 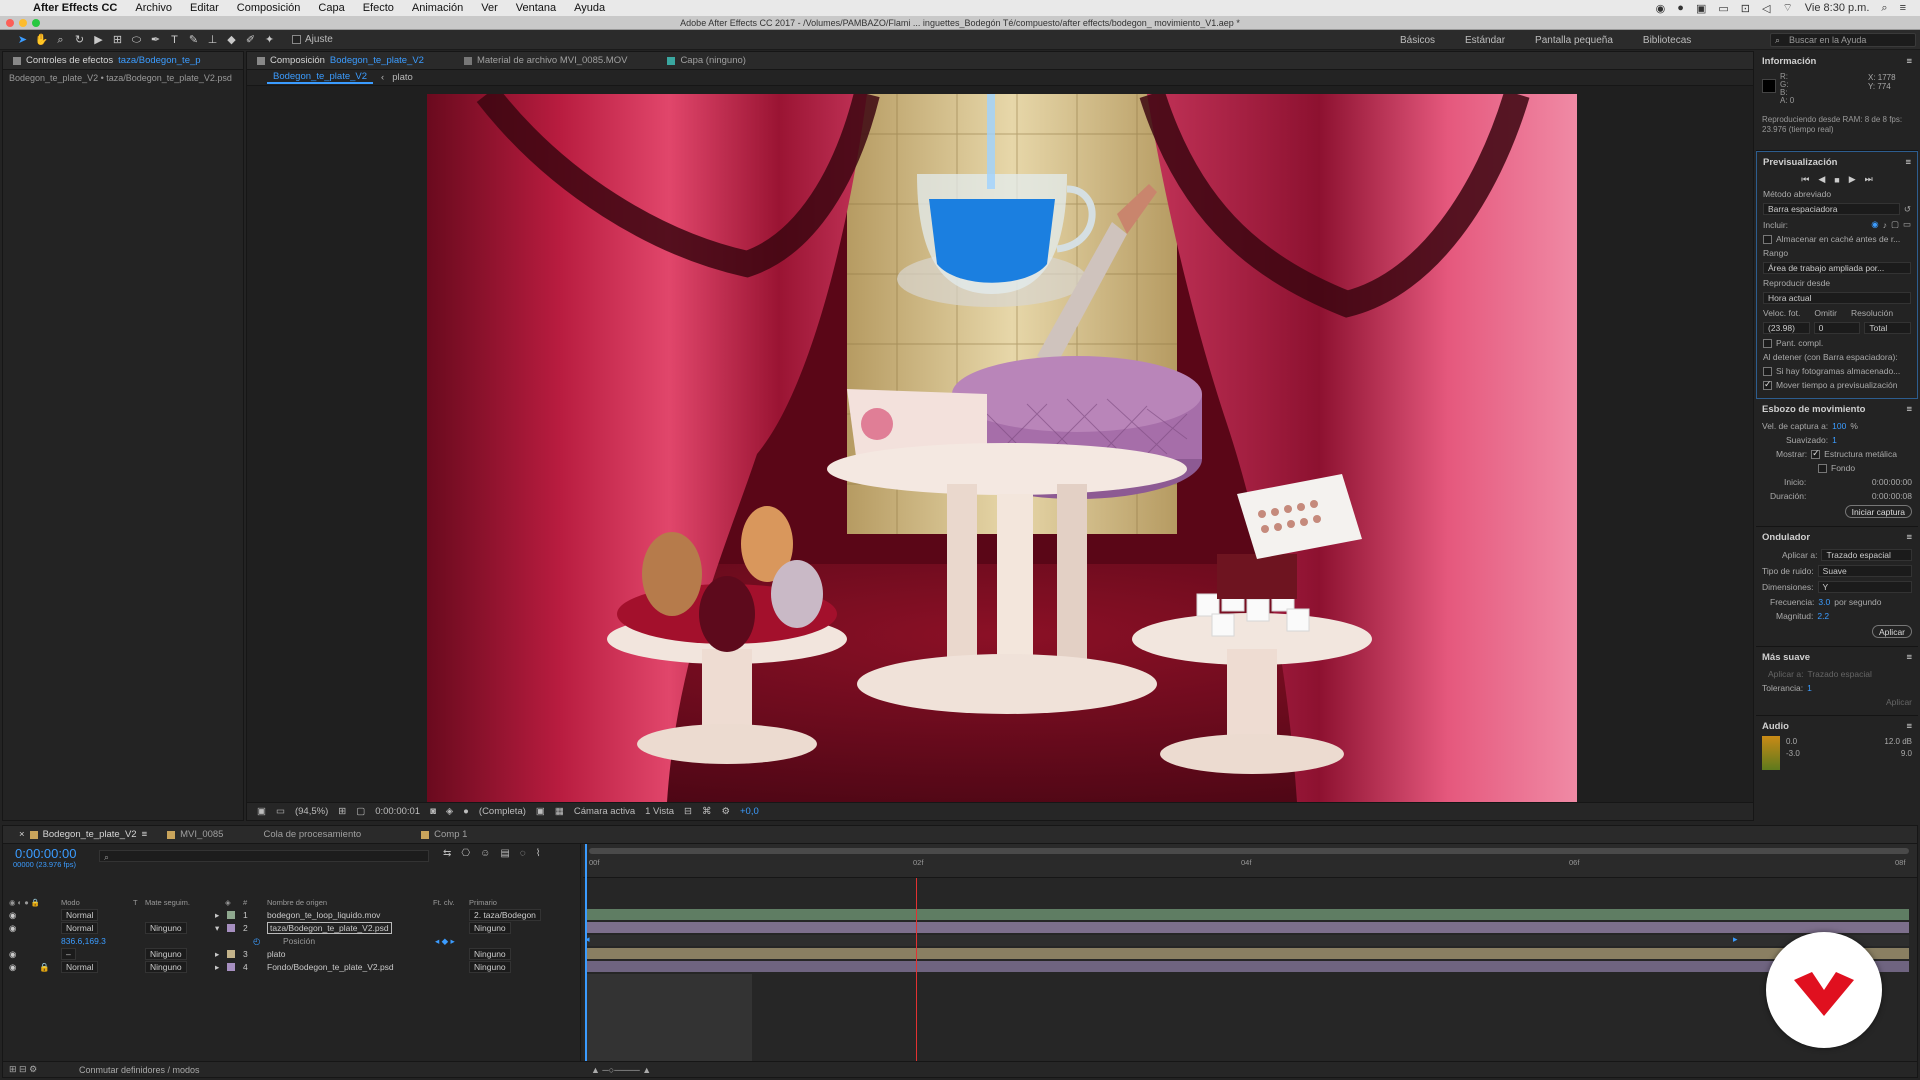 What do you see at coordinates (269, 8) in the screenshot?
I see `menu-composicion: Composición` at bounding box center [269, 8].